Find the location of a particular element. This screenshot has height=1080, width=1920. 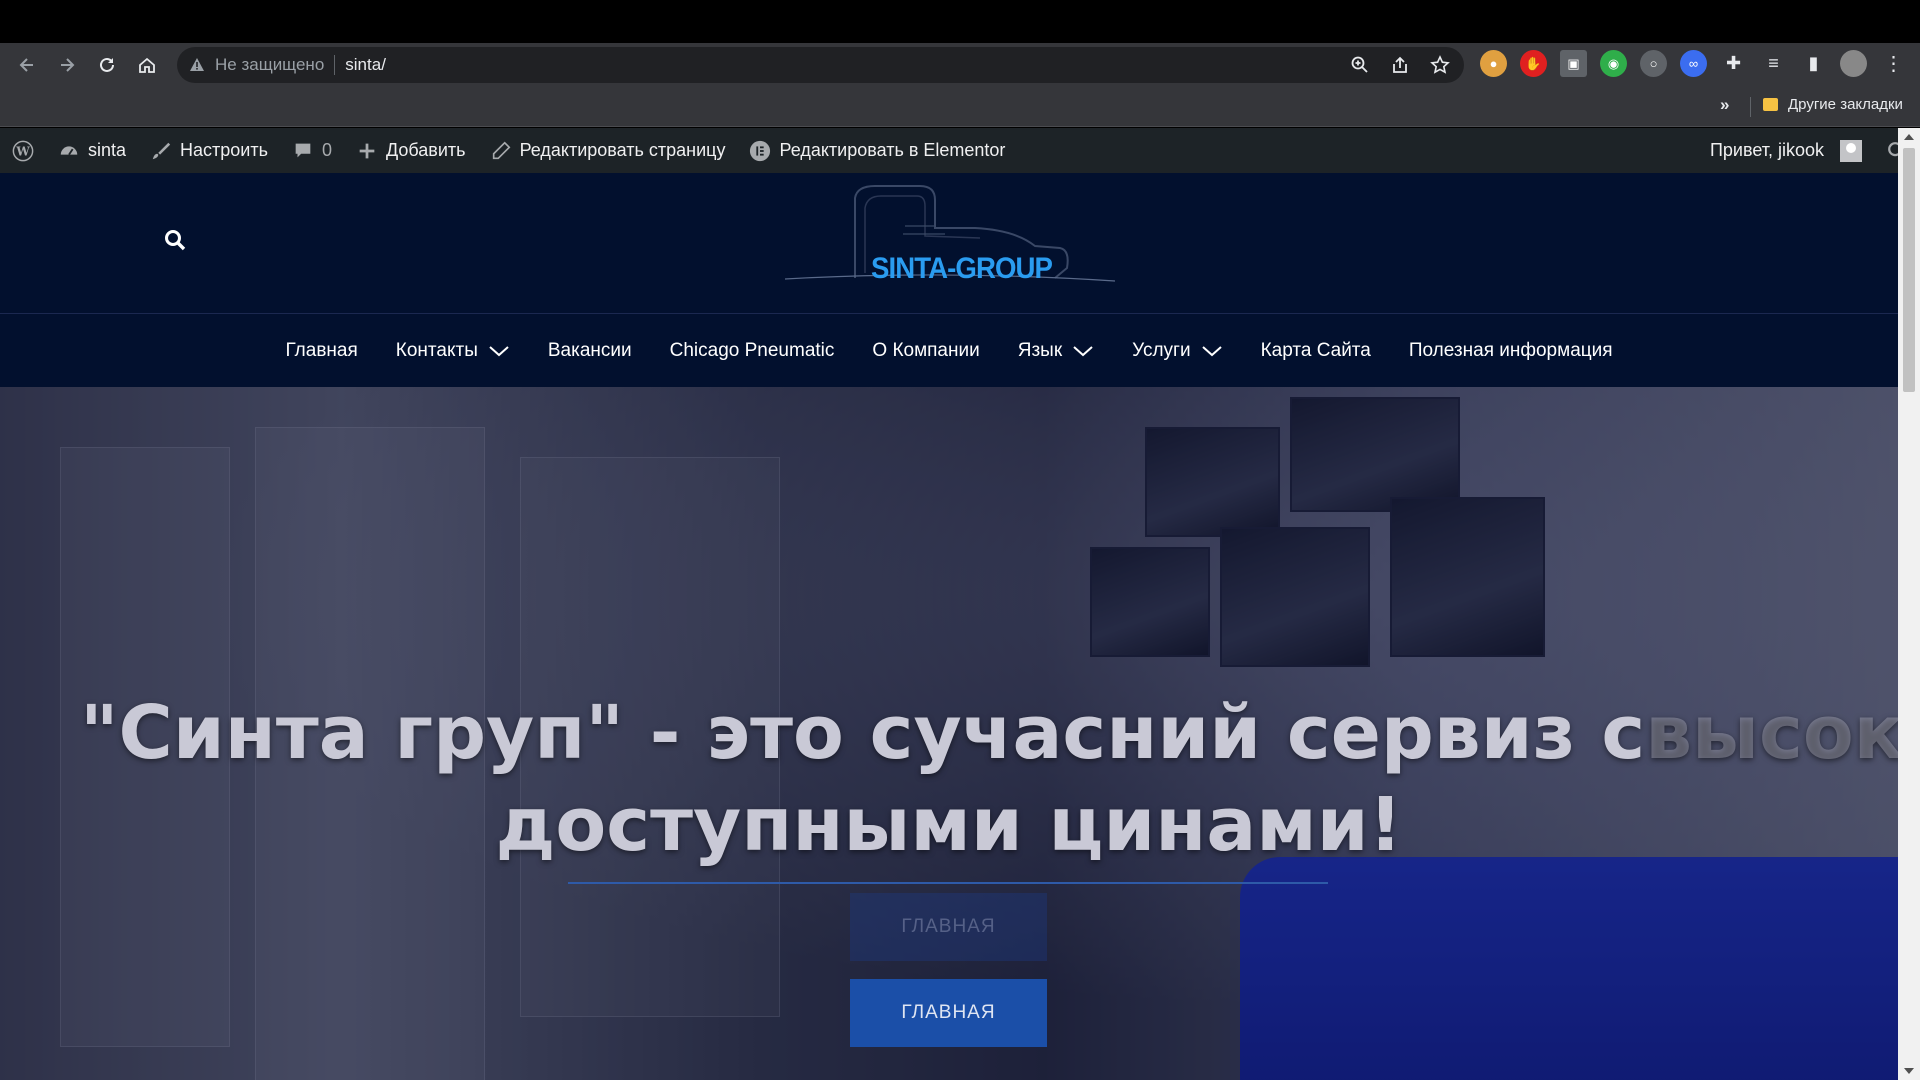

extensions-puzzle-icon: ✚ is located at coordinates (1733, 63).